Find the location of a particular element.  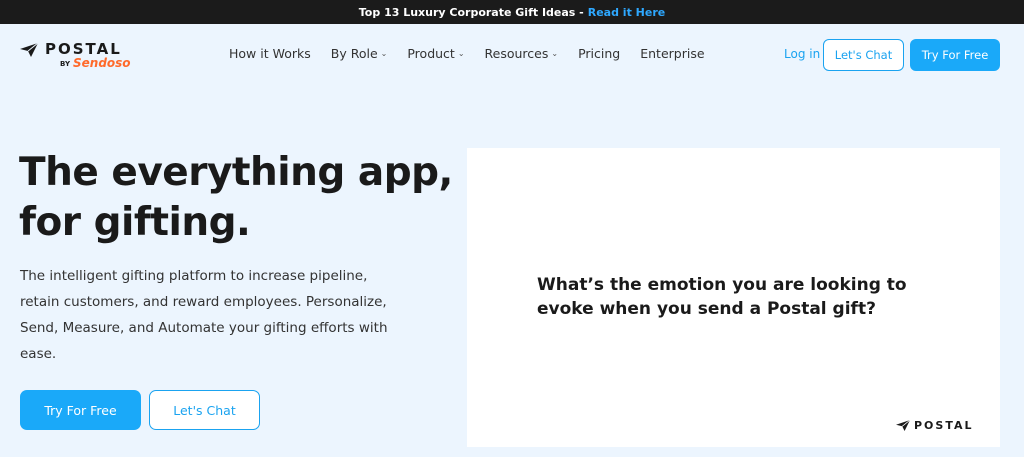

video-brand-wordmark: POSTAL is located at coordinates (944, 425).